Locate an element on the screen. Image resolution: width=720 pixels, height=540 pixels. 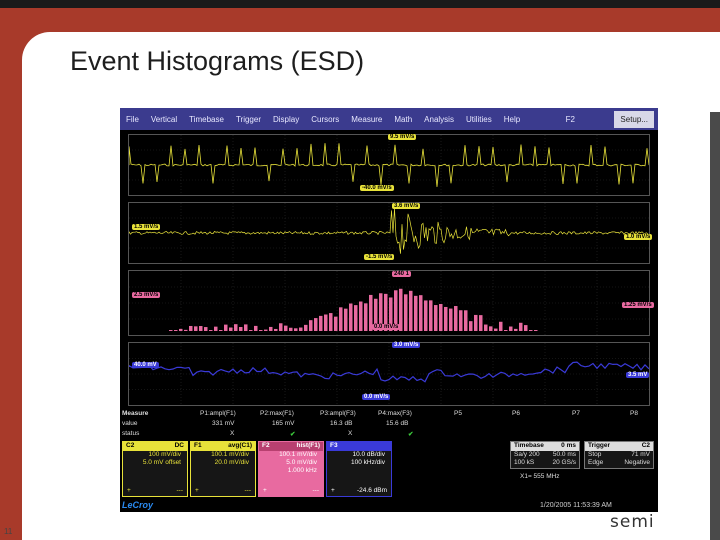
c2-descriptor-foot-left: + is located at coordinates (129, 490).